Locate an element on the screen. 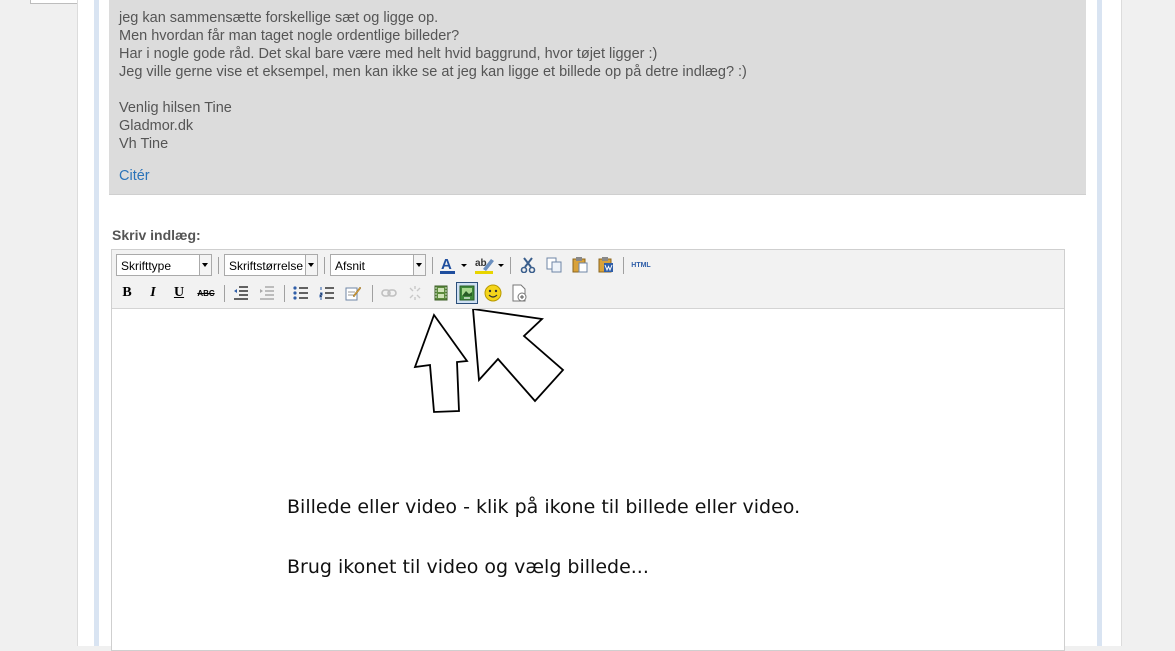 The width and height of the screenshot is (1175, 651). insert-link-button is located at coordinates (389, 293).